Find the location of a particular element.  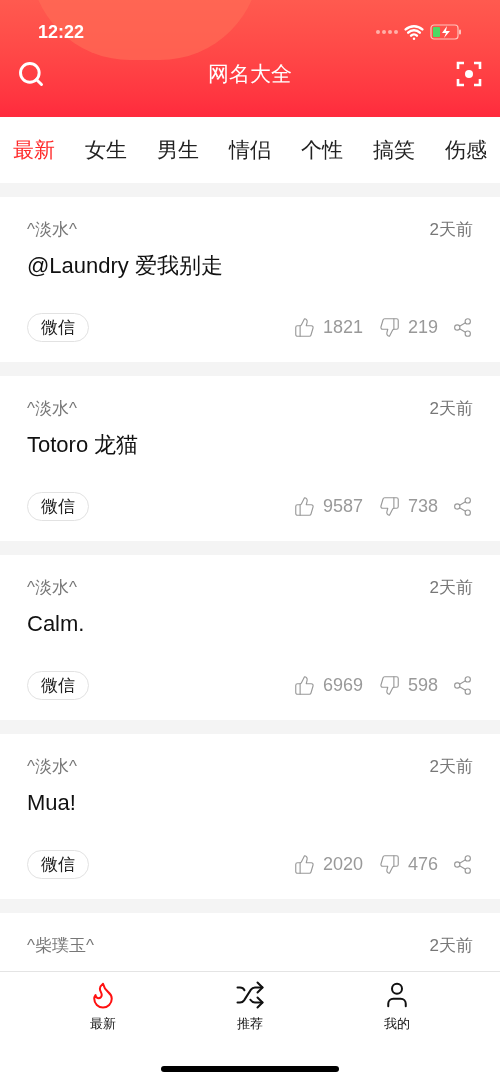

like-count: 9587 is located at coordinates (342, 506).